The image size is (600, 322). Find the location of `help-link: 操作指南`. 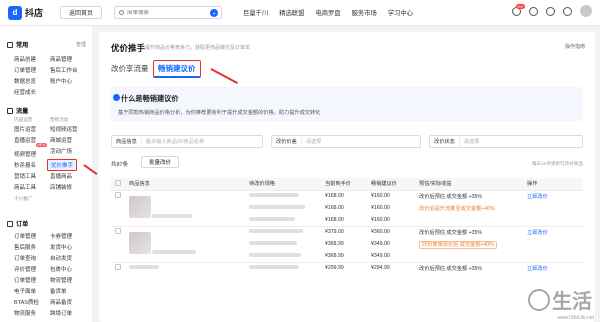

help-link: 操作指南 is located at coordinates (575, 46).